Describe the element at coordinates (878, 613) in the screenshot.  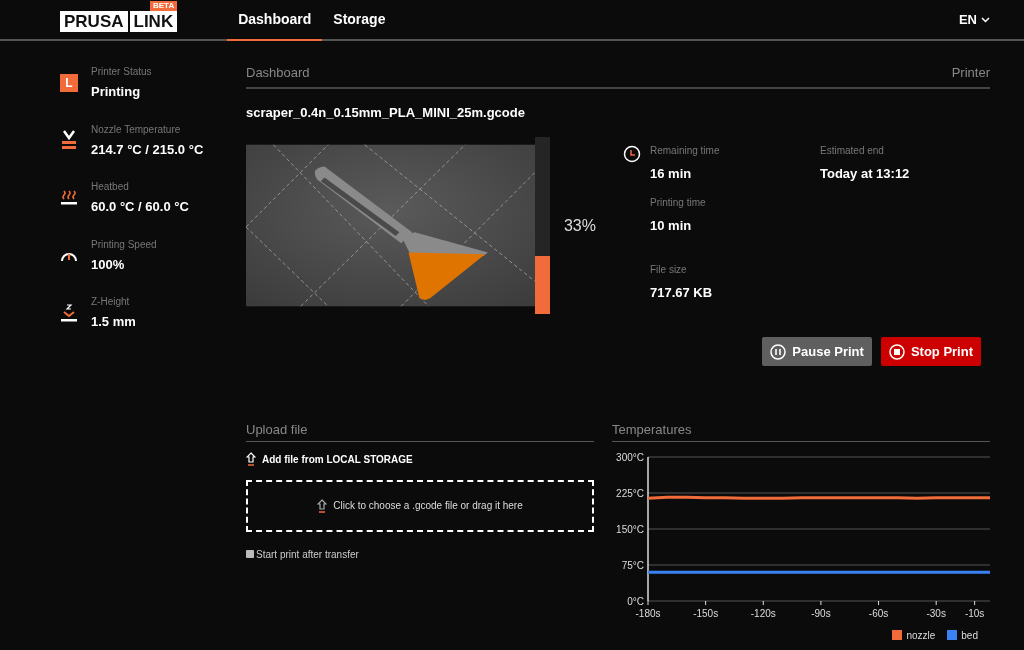
I see `x-tick-label: -60s` at that location.